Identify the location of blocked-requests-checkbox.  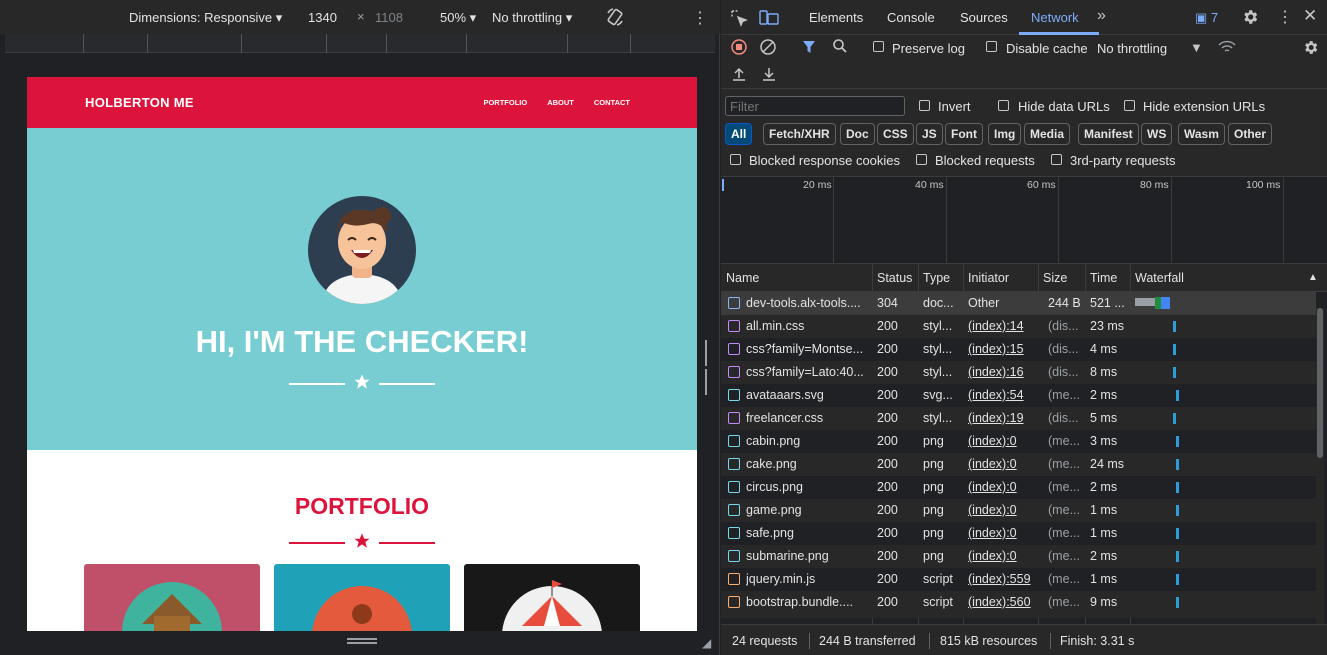
(921, 159).